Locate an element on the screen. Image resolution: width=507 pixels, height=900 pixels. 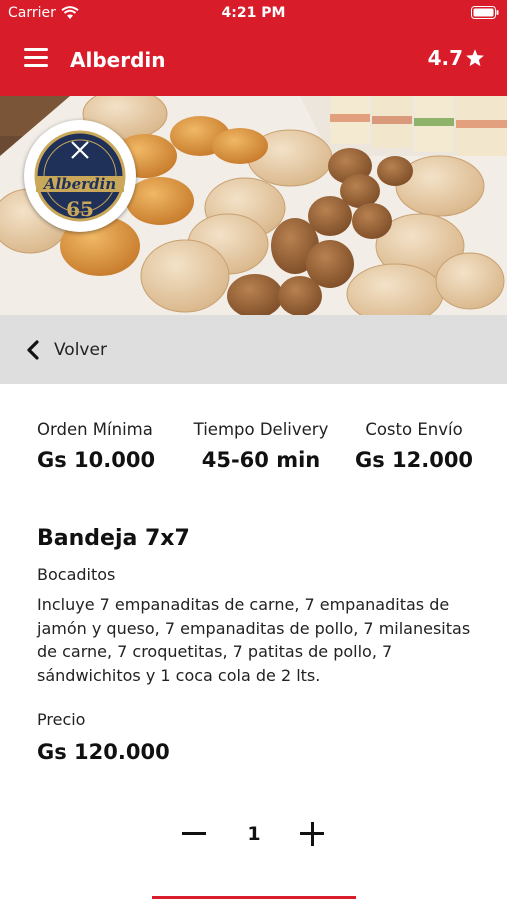
restaurant-logo: Alberdin 65 is located at coordinates (80, 176).